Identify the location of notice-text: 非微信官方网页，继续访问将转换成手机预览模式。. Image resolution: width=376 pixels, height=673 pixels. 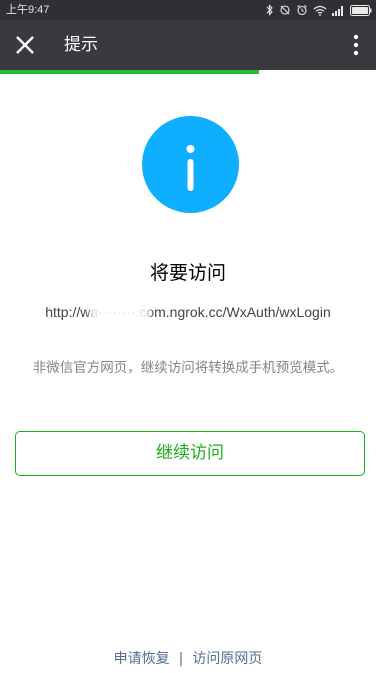
(188, 368).